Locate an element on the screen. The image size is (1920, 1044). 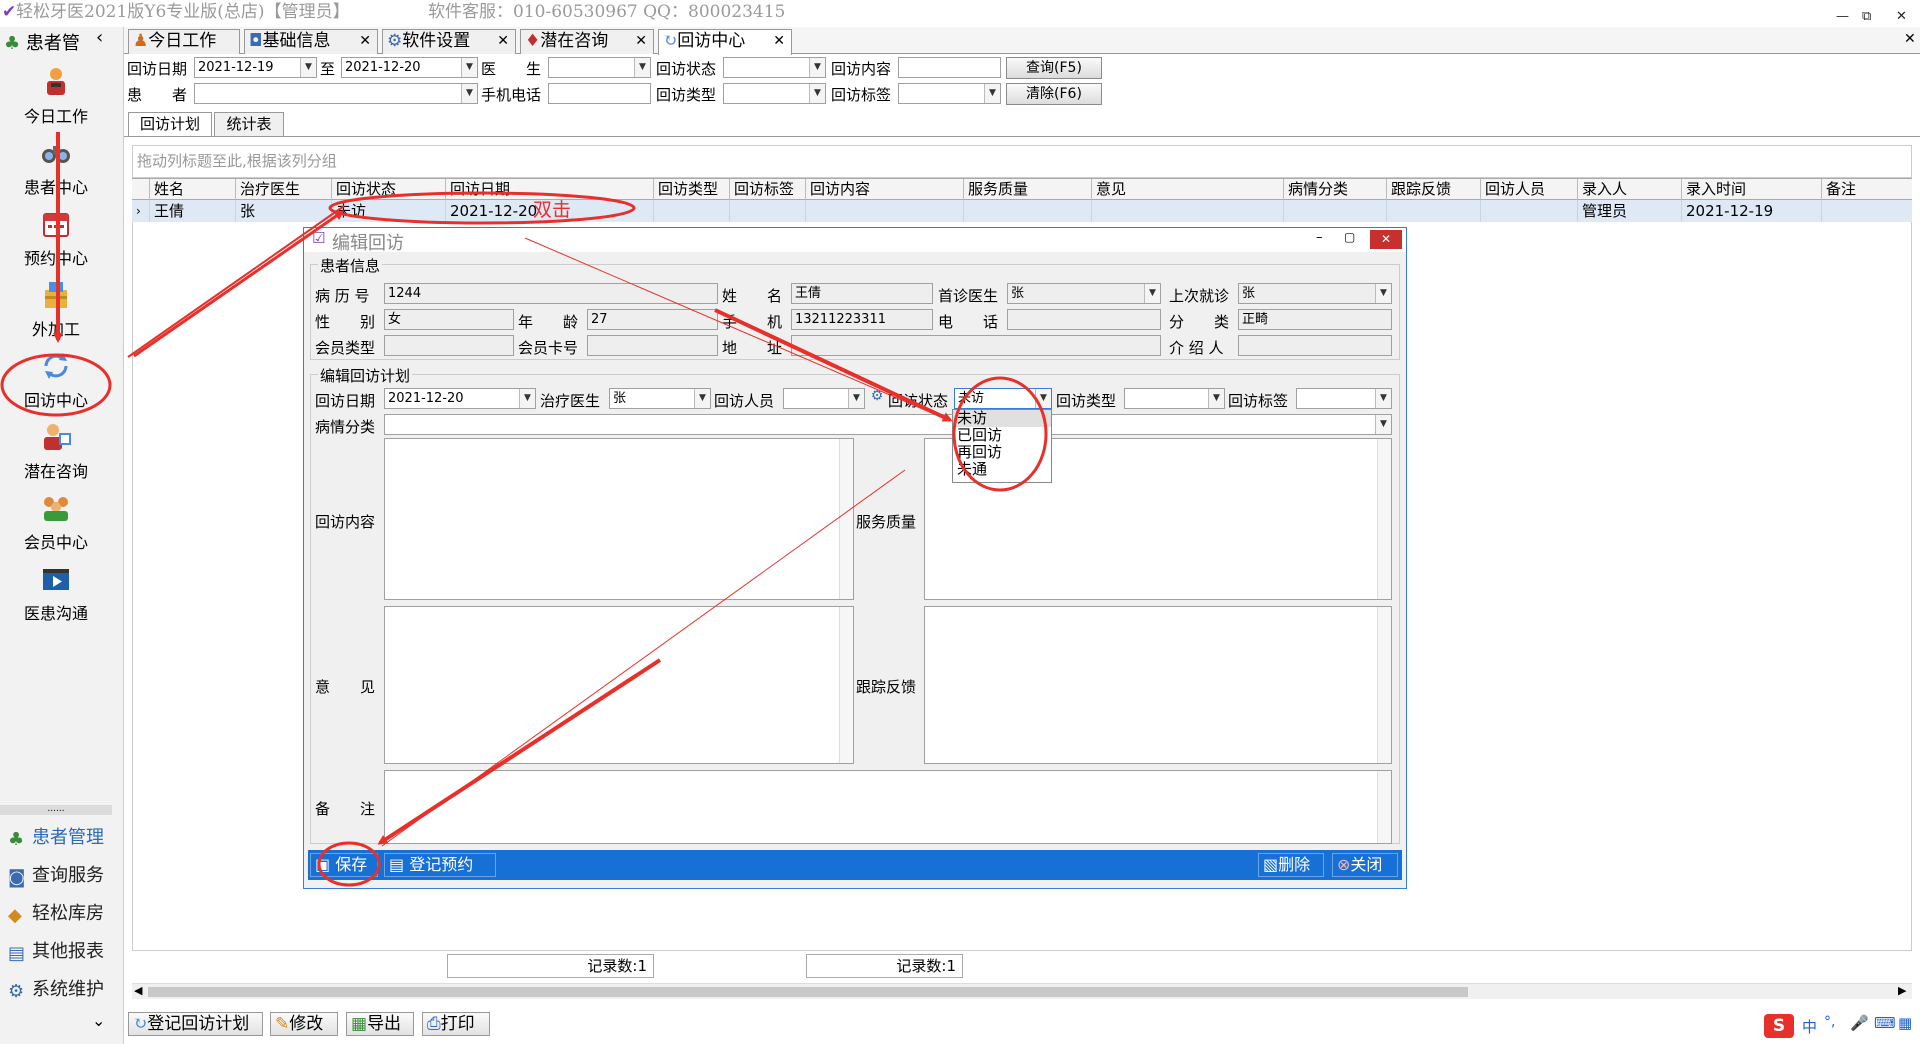
print-button: ⎙打印 is located at coordinates (456, 1024).